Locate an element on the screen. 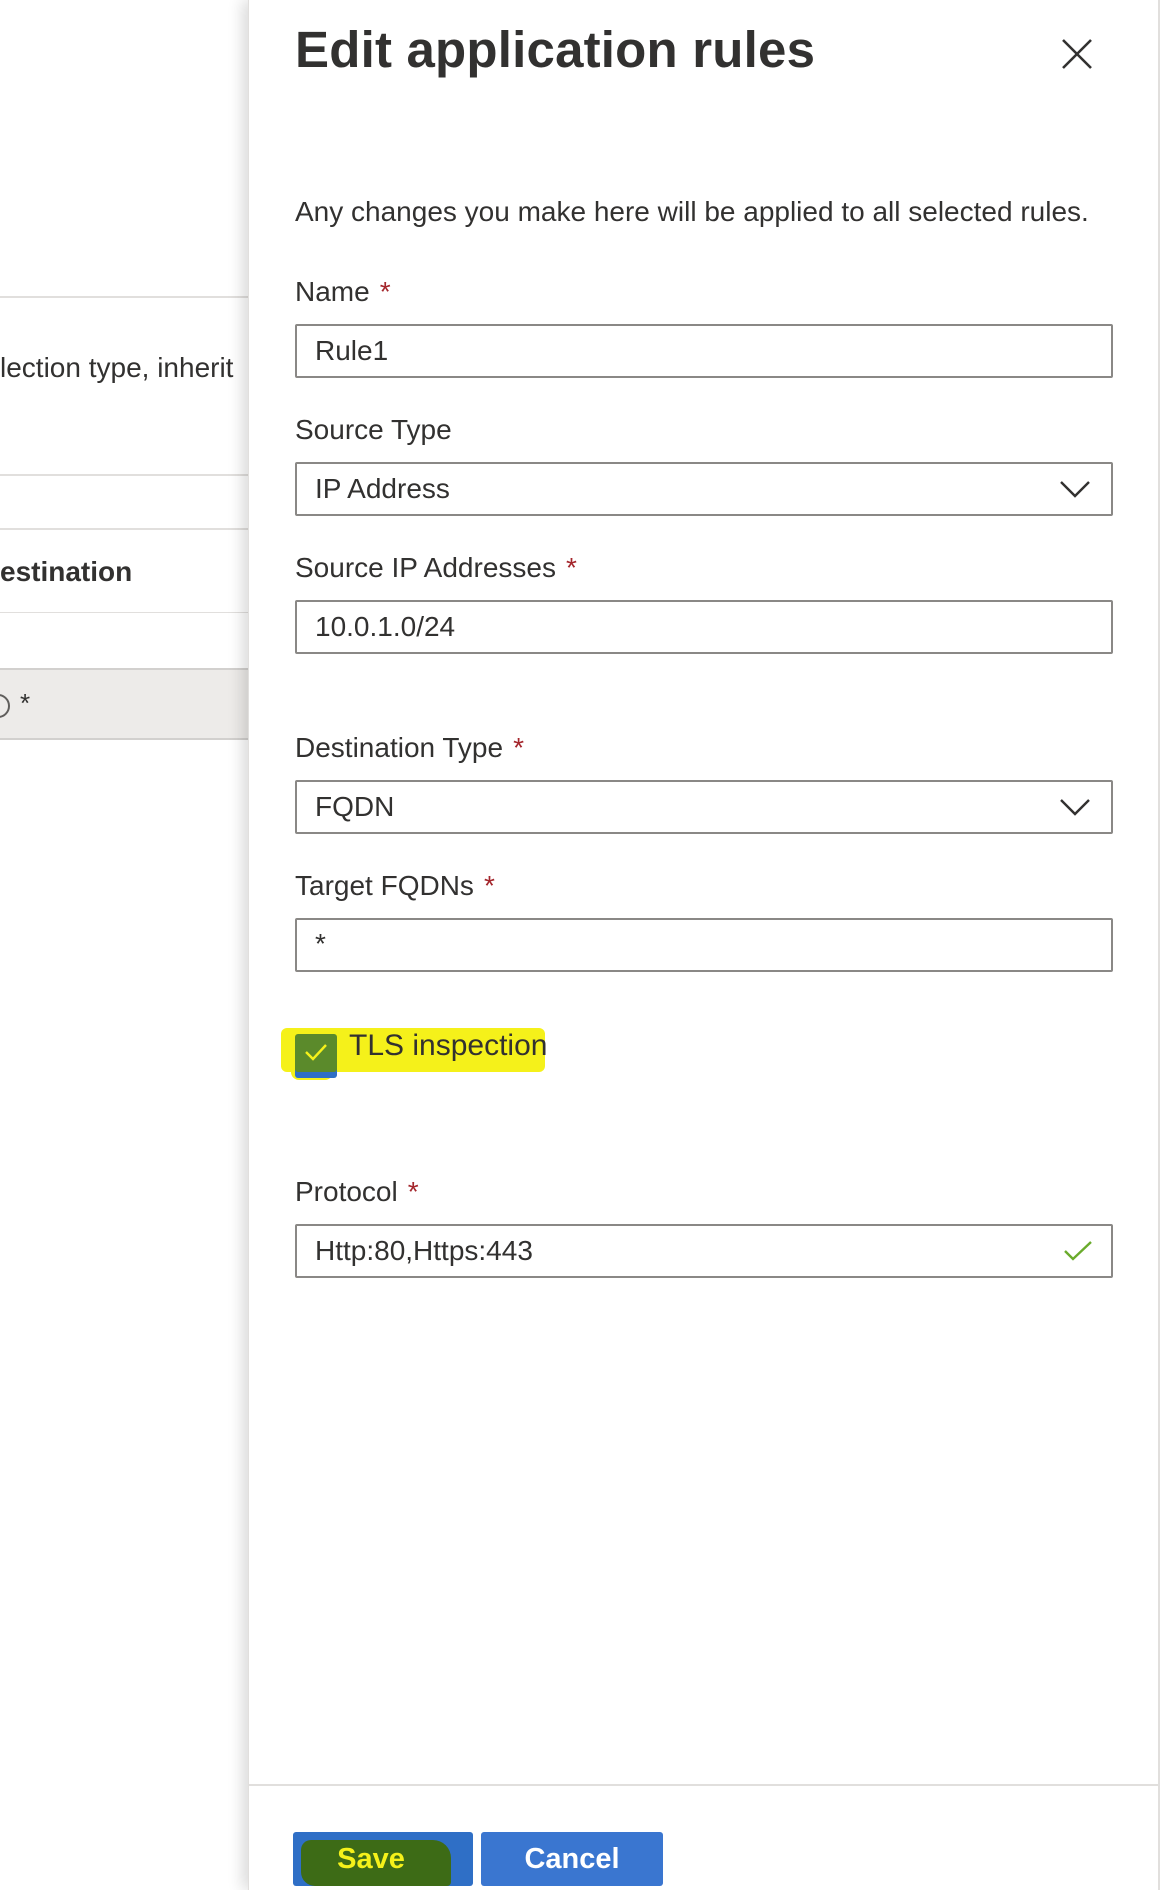 This screenshot has width=1160, height=1890. target-fqdns-input: * is located at coordinates (704, 945).